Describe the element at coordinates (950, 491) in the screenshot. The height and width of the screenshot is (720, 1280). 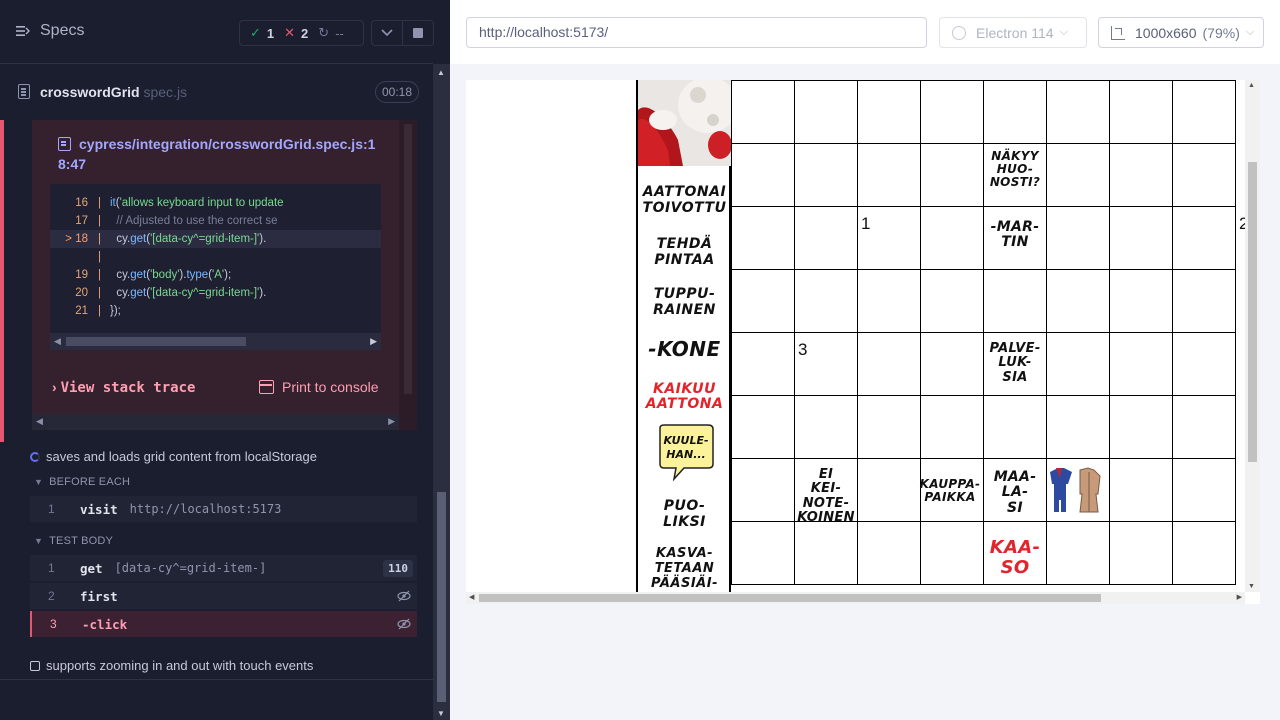
I see `cell-clue: KAUPPA- PAIKKA` at that location.